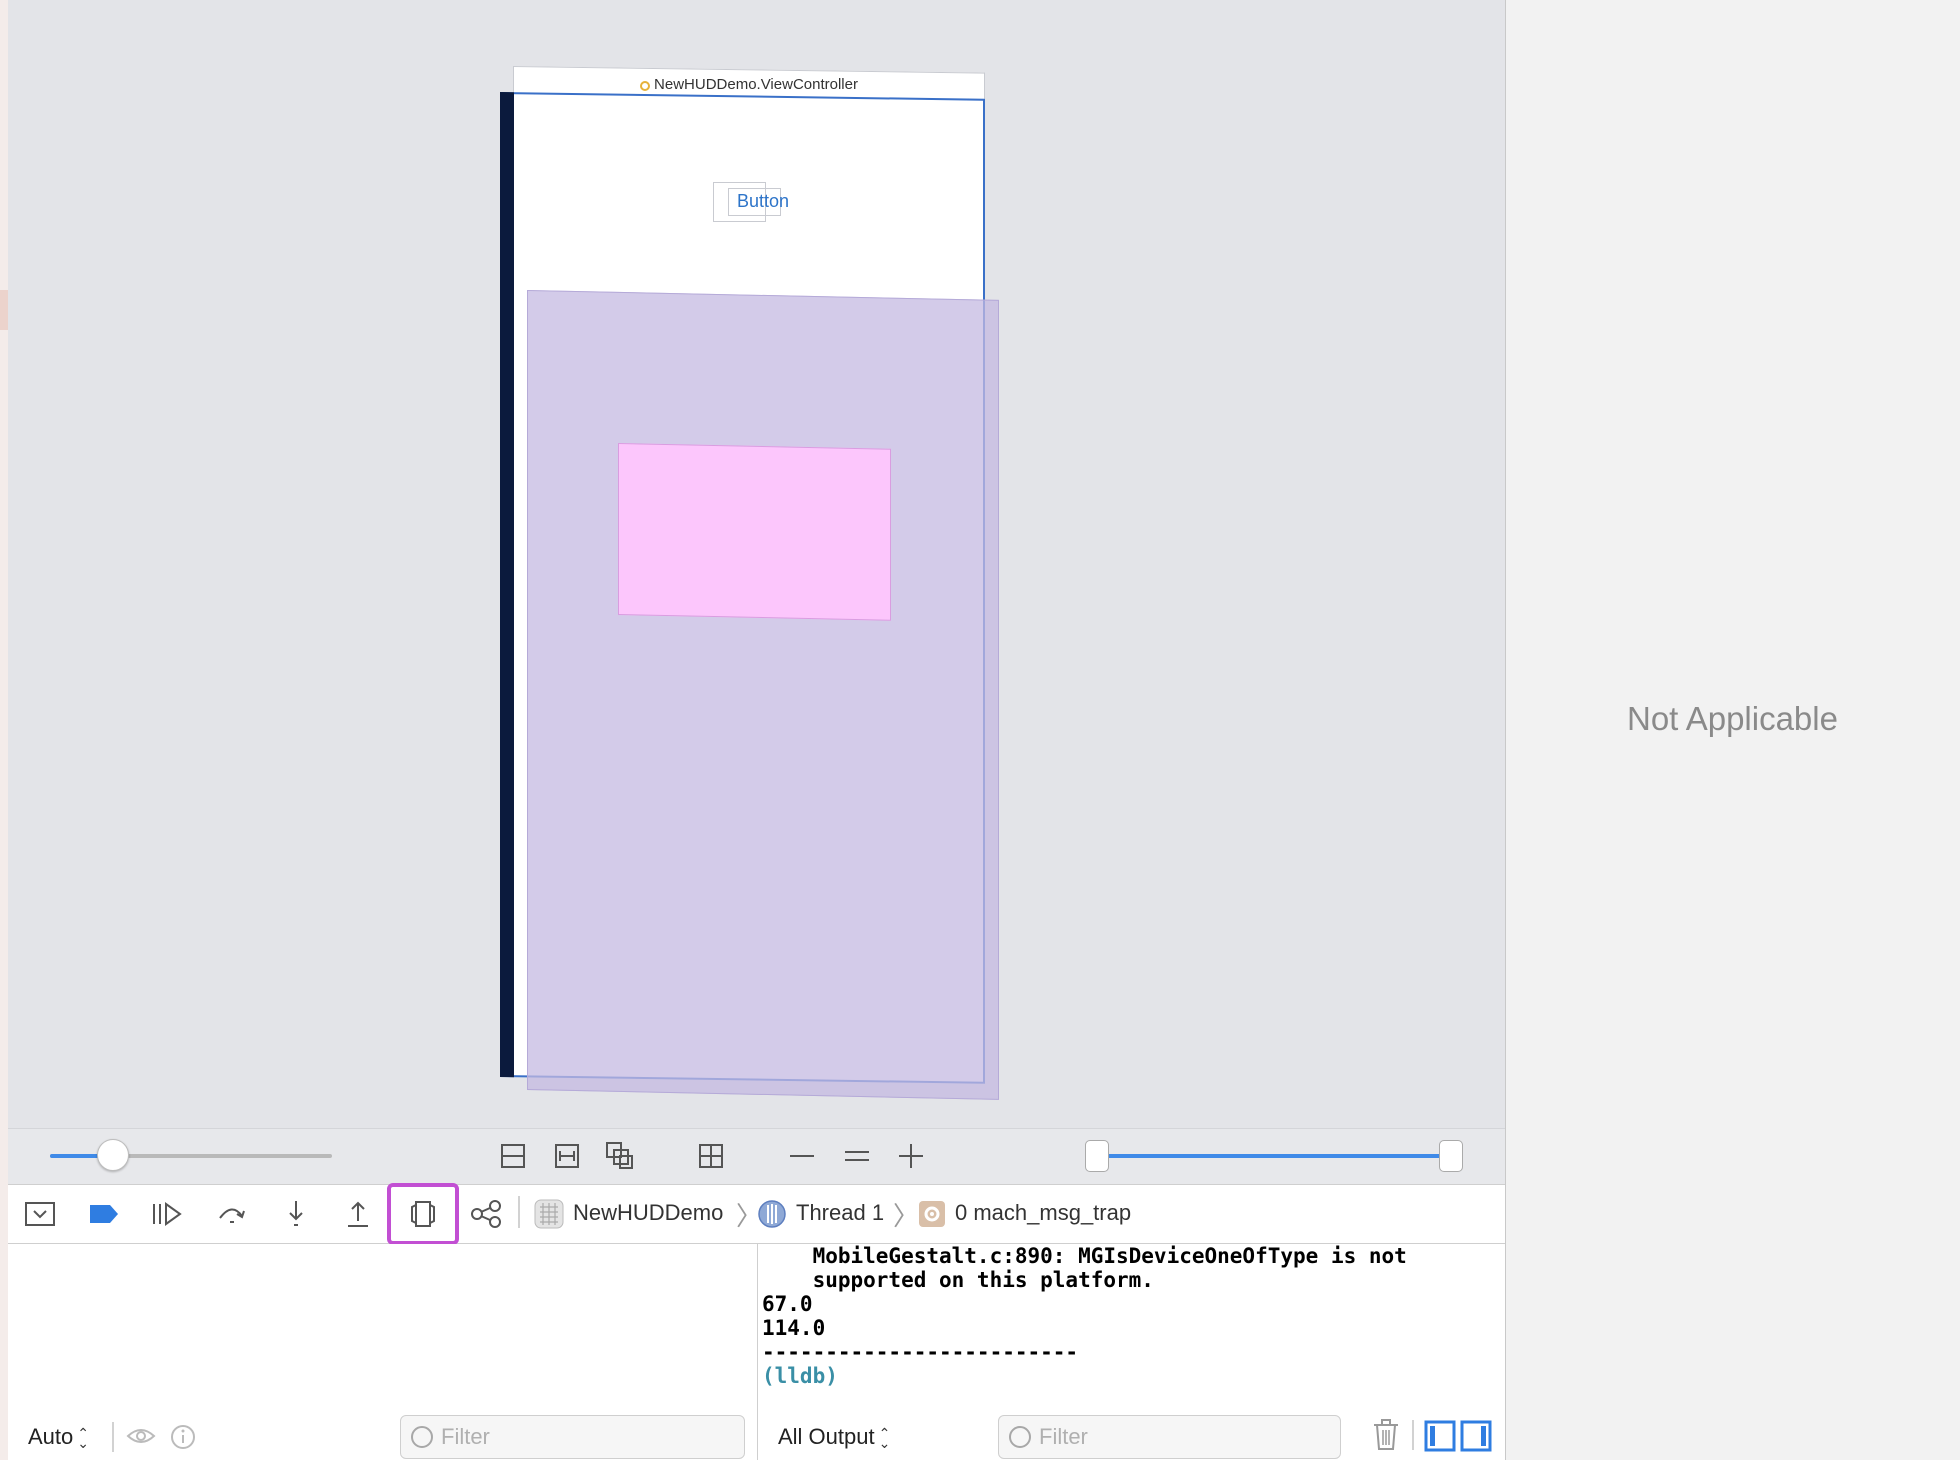 The image size is (1960, 1460). Describe the element at coordinates (1477, 1436) in the screenshot. I see `show-console-pane-icon` at that location.